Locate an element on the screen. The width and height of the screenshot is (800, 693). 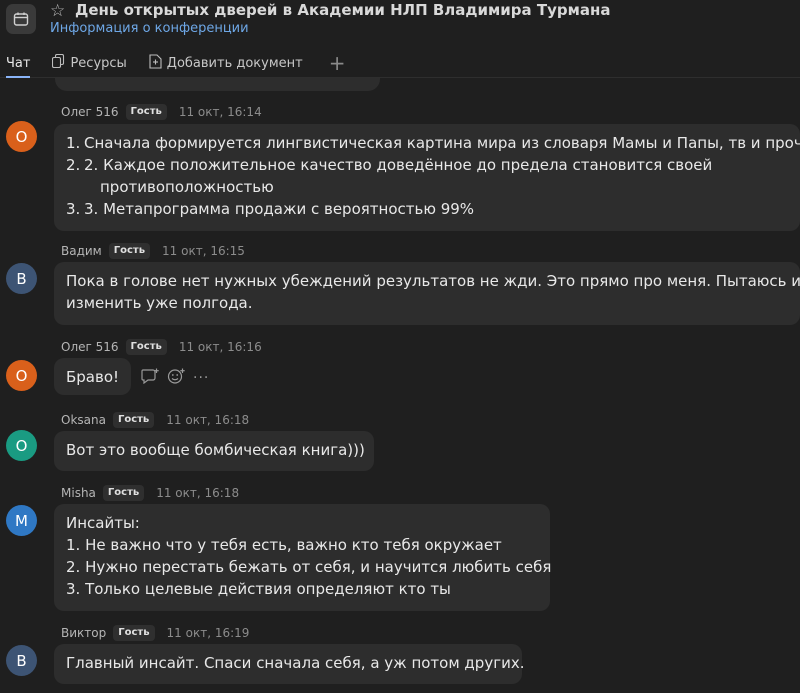
tab-bar: Чат Ресурсы Добавить документ + is located at coordinates (184, 64).